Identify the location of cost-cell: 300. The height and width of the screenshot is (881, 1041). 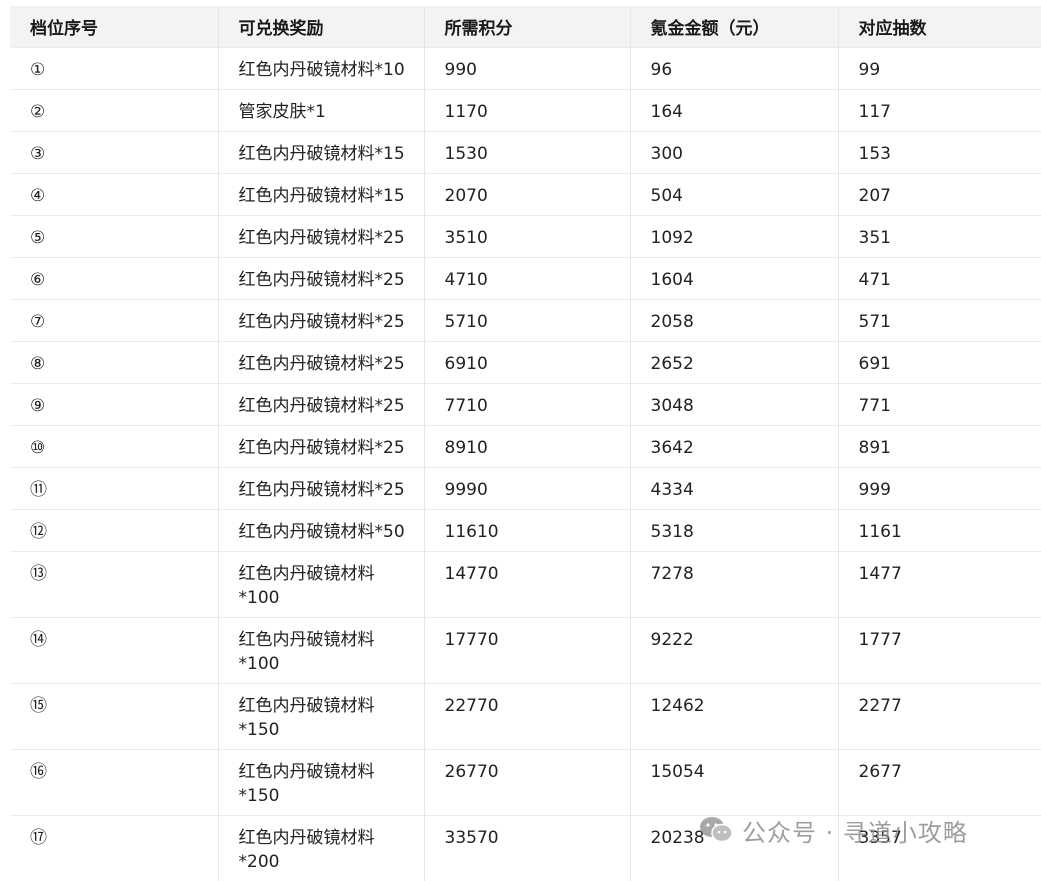
(734, 153).